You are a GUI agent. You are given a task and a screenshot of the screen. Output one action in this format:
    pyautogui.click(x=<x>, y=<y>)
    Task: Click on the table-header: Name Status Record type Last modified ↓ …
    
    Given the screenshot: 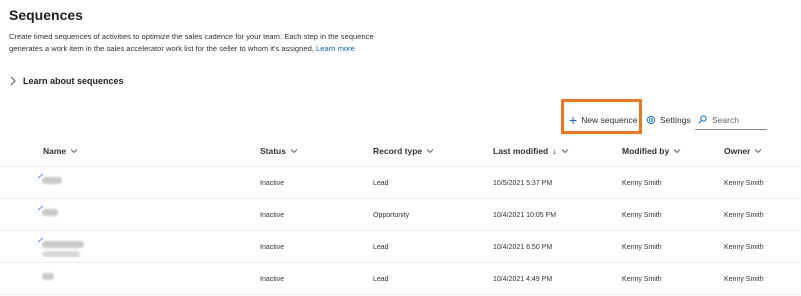 What is the action you would take?
    pyautogui.click(x=400, y=152)
    